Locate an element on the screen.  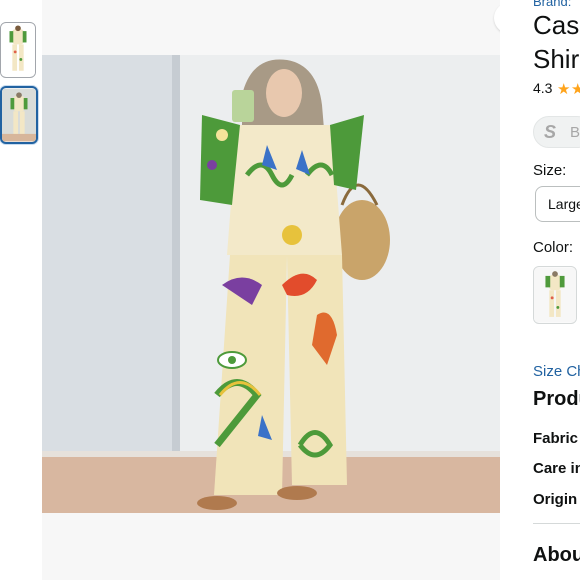
rating-value: 4.3 is located at coordinates (542, 88).